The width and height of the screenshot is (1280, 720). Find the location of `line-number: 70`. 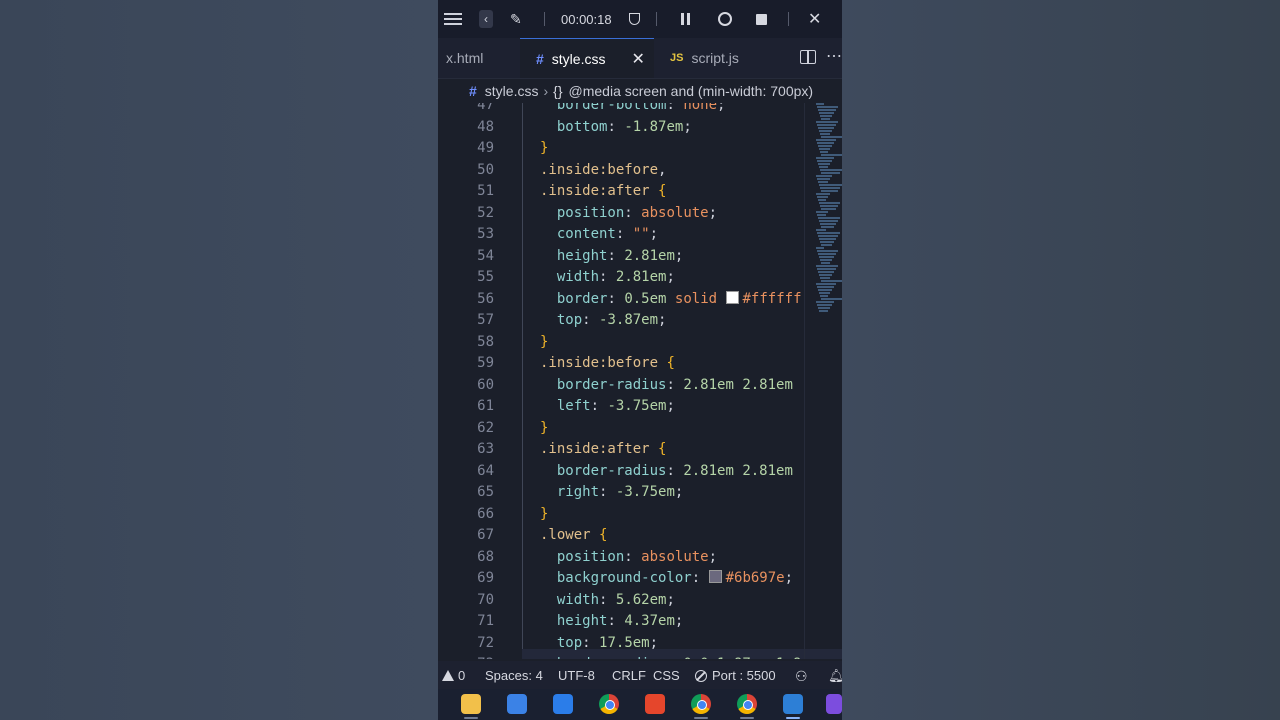

line-number: 70 is located at coordinates (485, 599).